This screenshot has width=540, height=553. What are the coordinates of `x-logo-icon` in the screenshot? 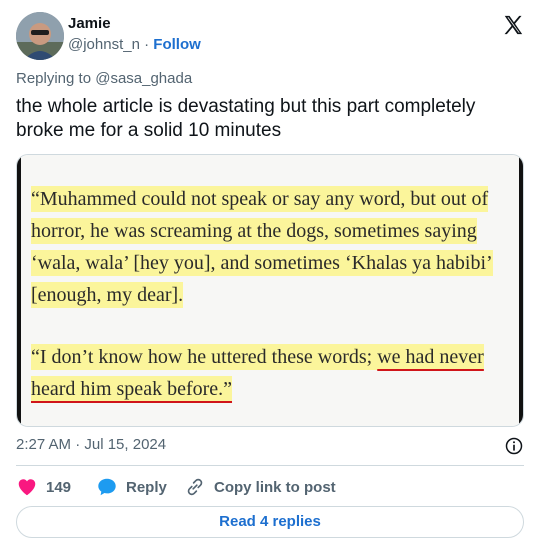 It's located at (513, 25).